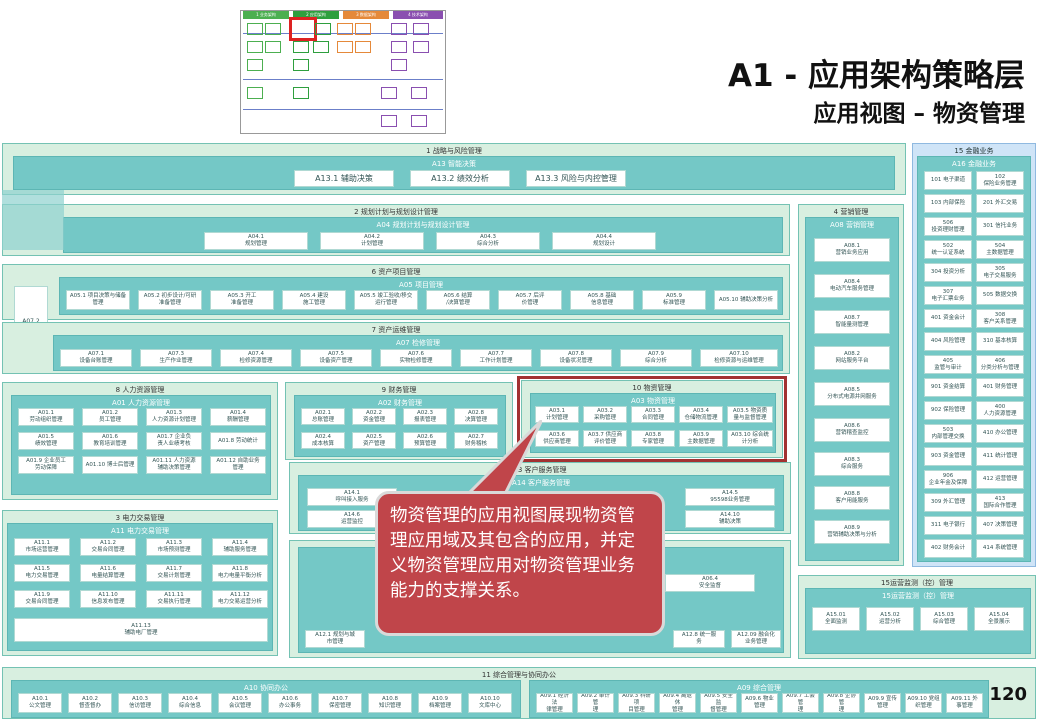 The image size is (1039, 720). I want to click on finance-app-cell: 301 信托业务, so click(1000, 226).